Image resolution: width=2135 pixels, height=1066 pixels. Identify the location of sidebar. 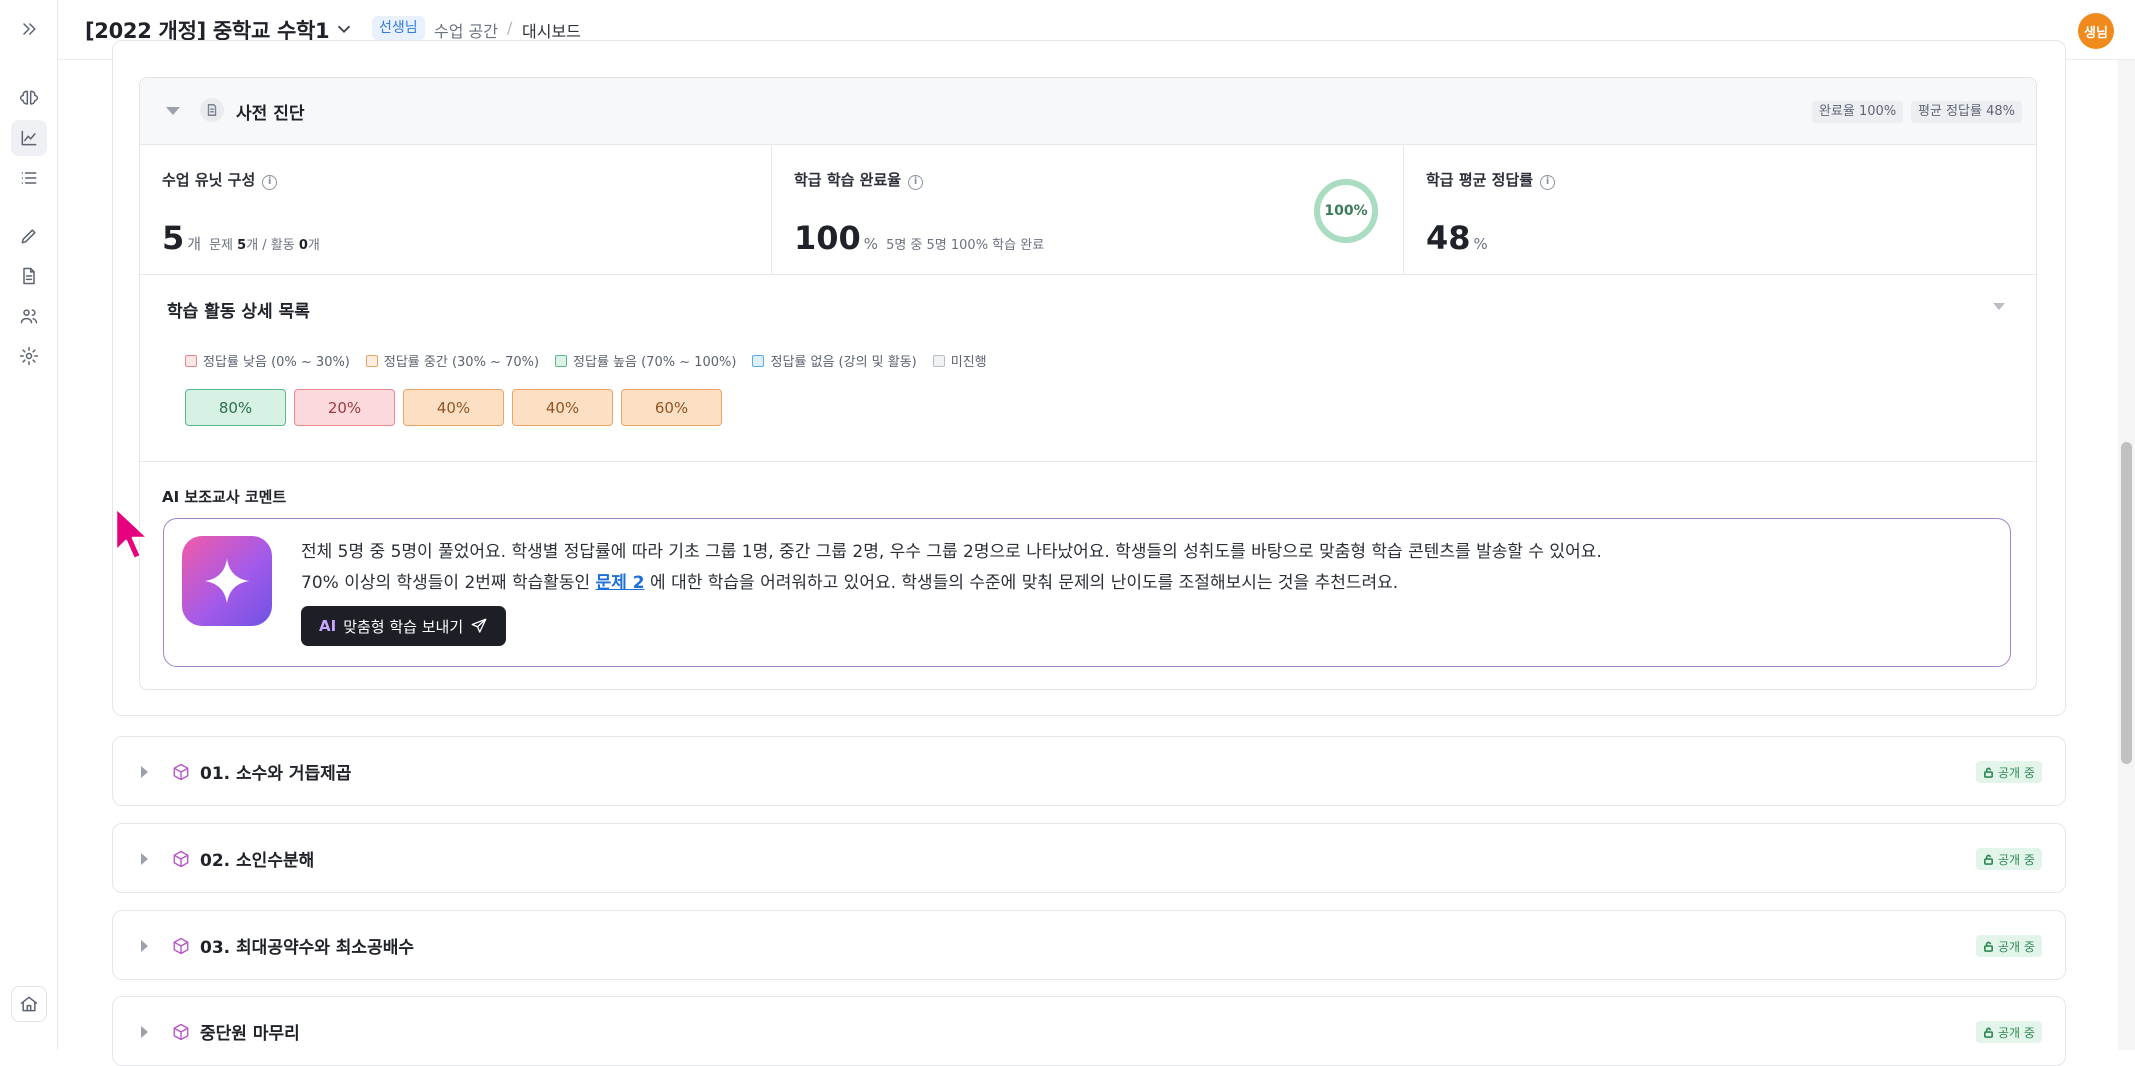
(29, 525).